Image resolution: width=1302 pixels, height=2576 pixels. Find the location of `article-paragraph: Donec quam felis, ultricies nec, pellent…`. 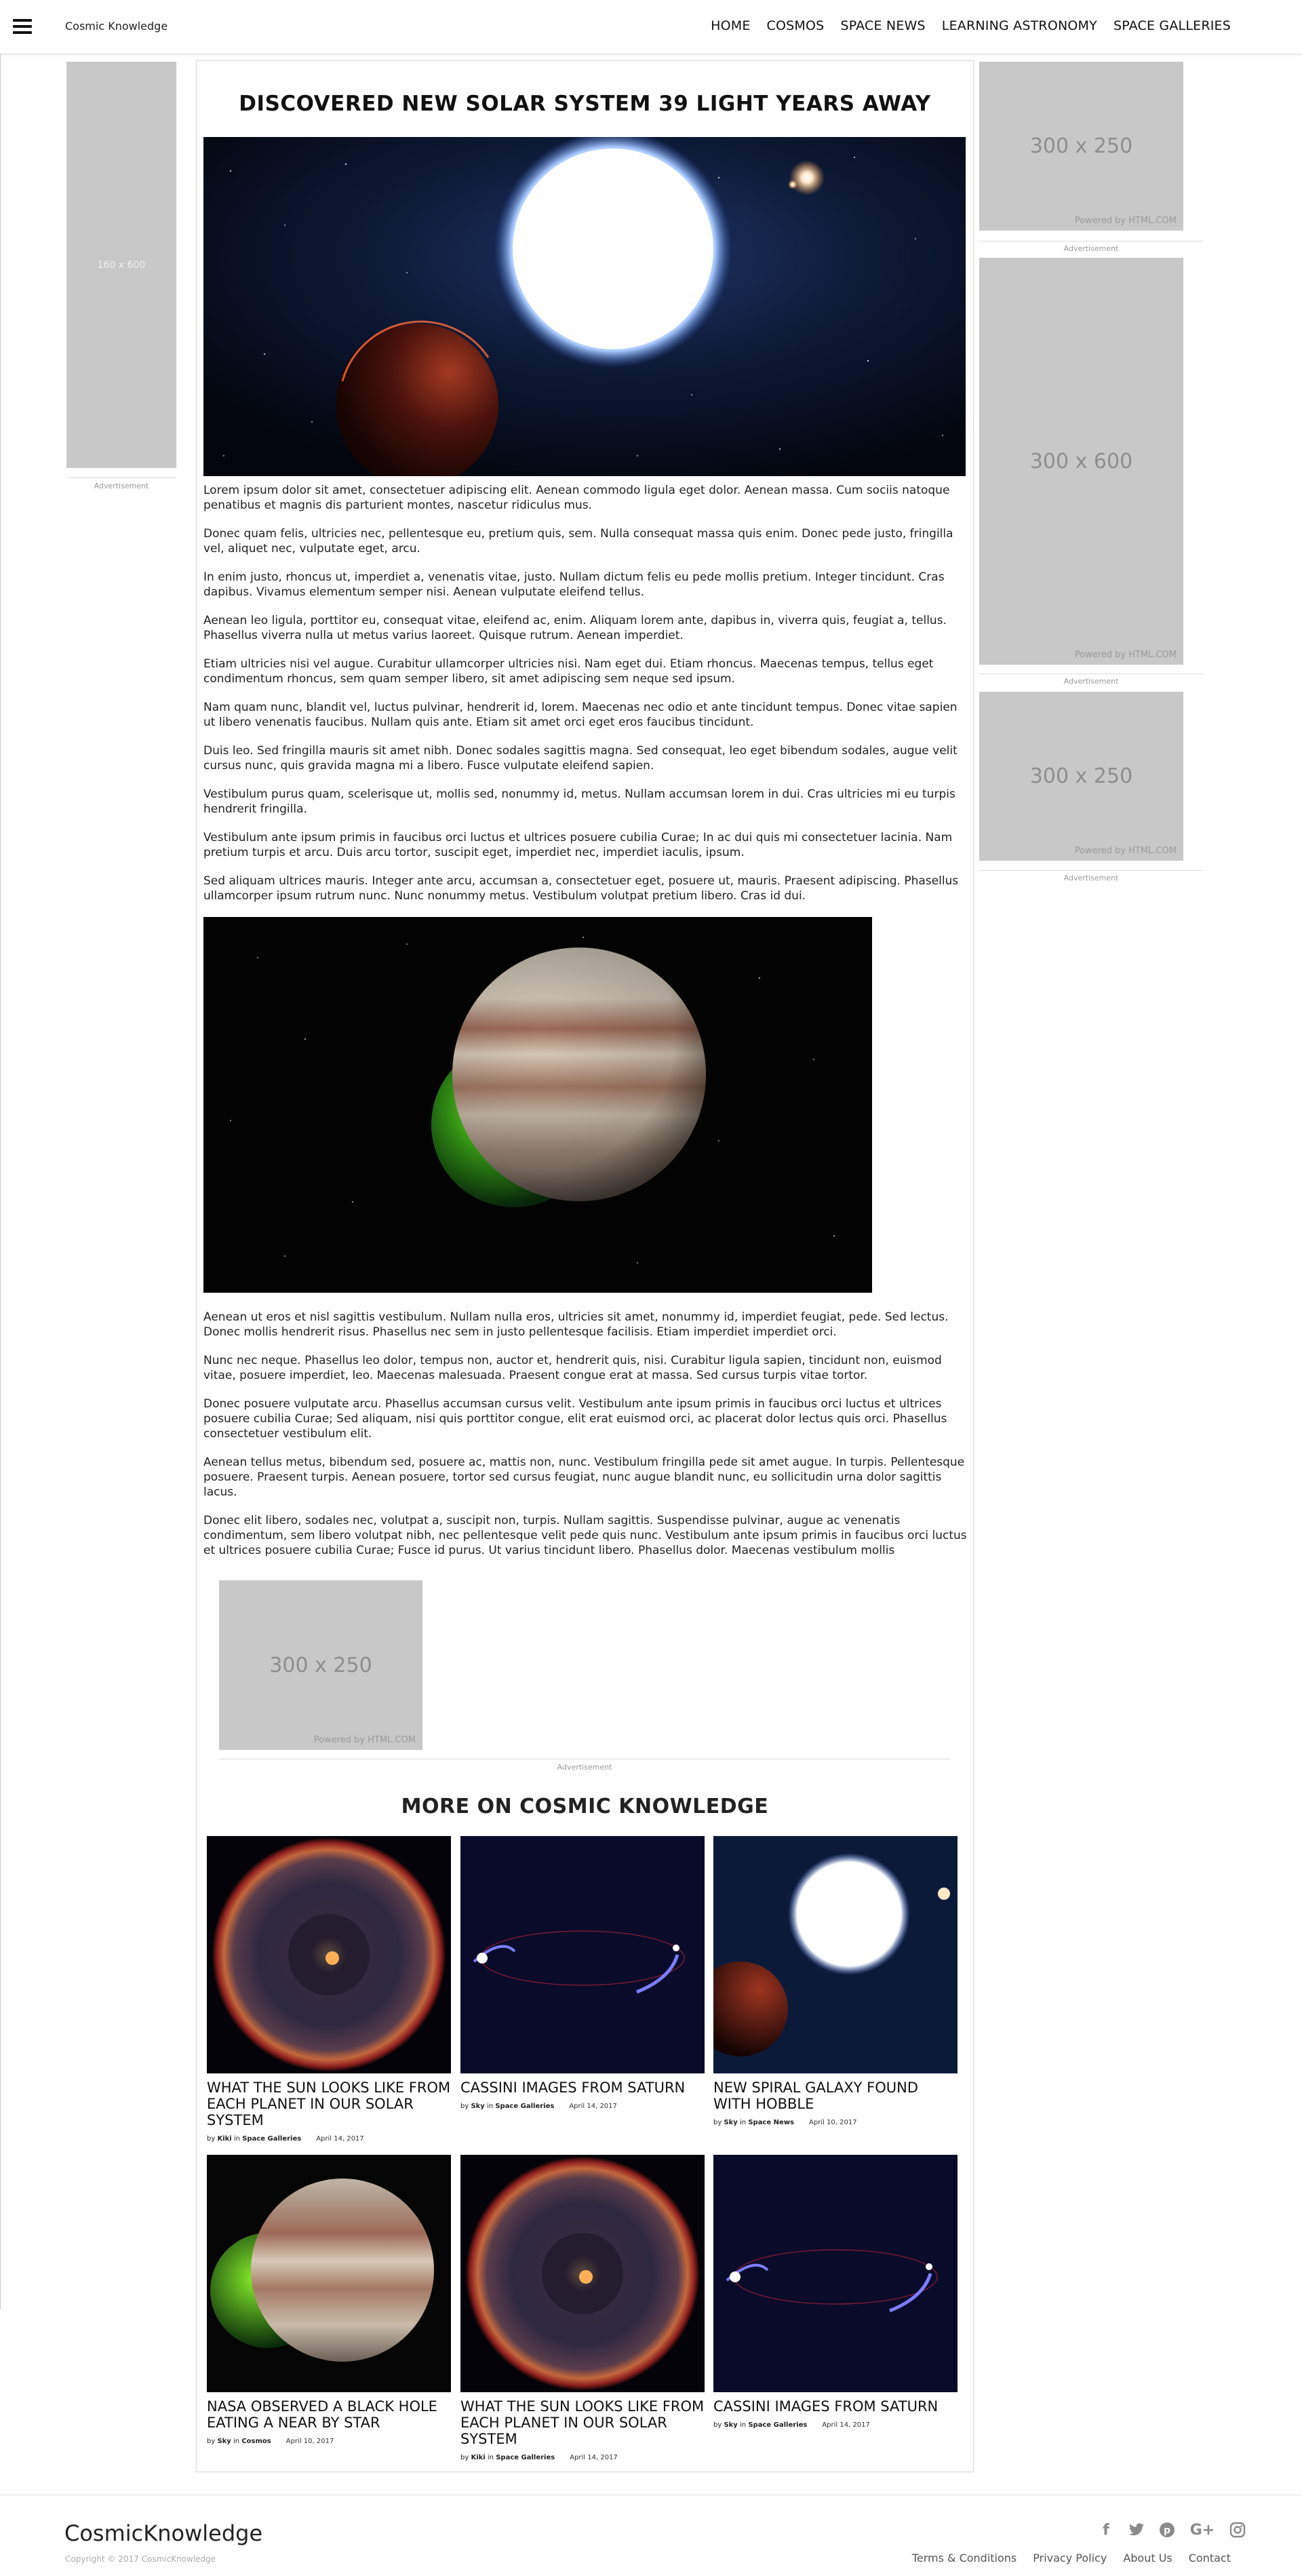

article-paragraph: Donec quam felis, ultricies nec, pellent… is located at coordinates (578, 541).